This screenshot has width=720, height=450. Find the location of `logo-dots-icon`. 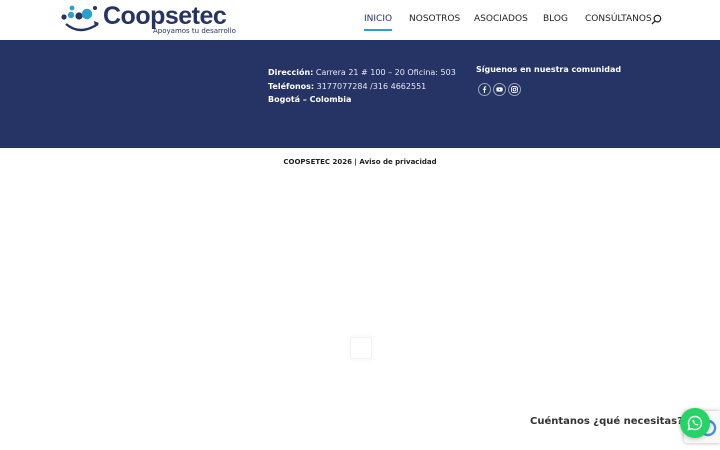

logo-dots-icon is located at coordinates (80, 18).